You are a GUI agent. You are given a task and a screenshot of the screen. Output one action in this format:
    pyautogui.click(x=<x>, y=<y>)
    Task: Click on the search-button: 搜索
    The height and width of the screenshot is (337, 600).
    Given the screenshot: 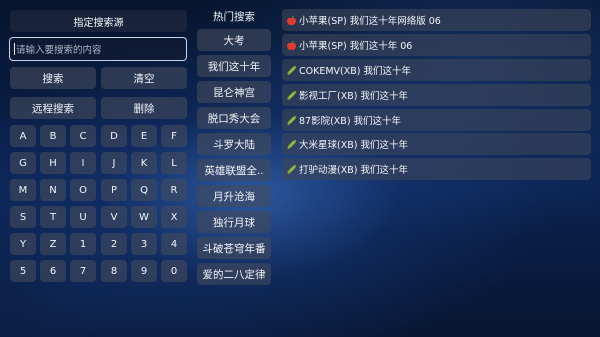 What is the action you would take?
    pyautogui.click(x=53, y=78)
    